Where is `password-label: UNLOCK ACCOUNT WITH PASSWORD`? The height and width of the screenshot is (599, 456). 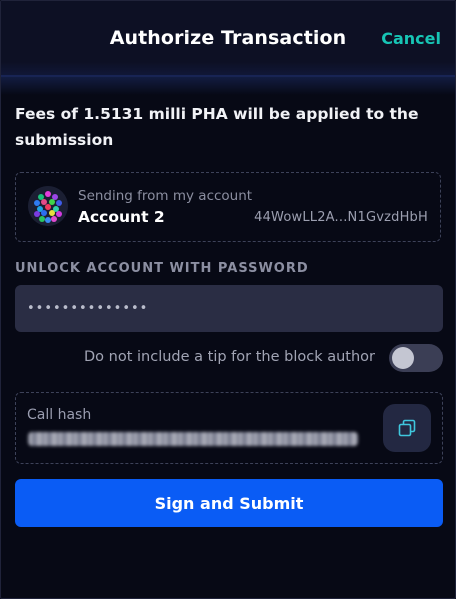
password-label: UNLOCK ACCOUNT WITH PASSWORD is located at coordinates (162, 268).